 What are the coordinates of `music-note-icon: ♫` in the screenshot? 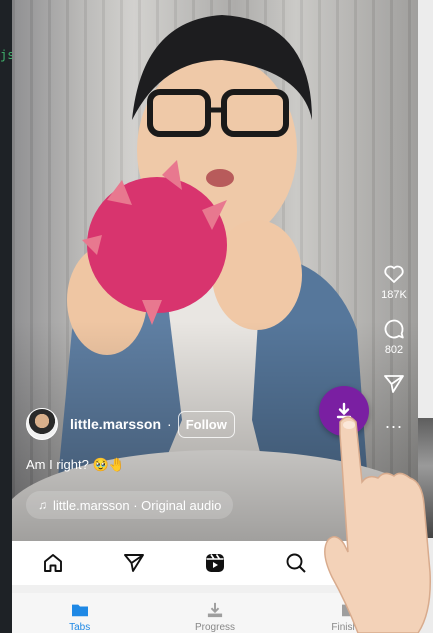 It's located at (42, 505).